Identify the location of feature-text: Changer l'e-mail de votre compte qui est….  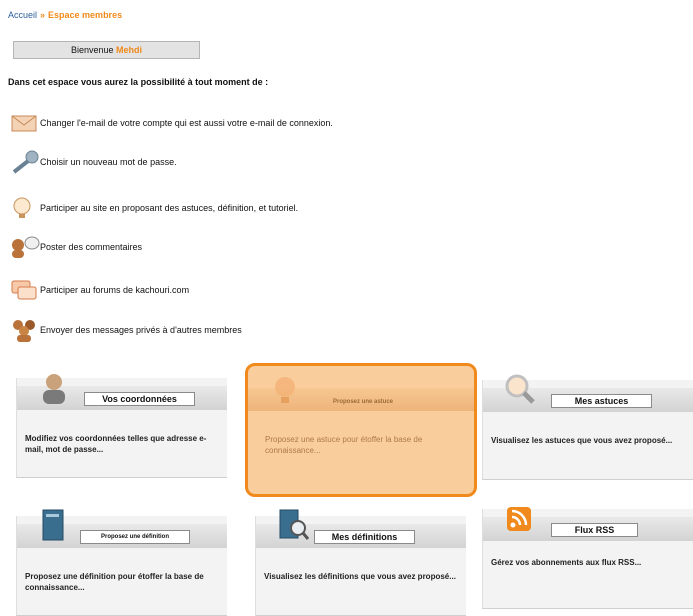
(186, 123).